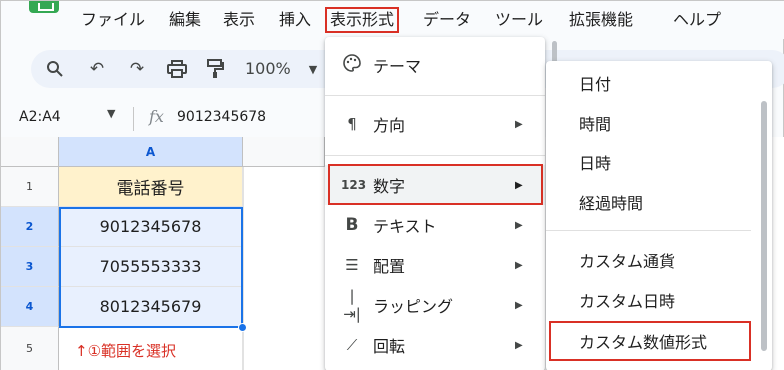 The width and height of the screenshot is (784, 370). What do you see at coordinates (595, 124) in the screenshot?
I see `submenu-item-label: 時間` at bounding box center [595, 124].